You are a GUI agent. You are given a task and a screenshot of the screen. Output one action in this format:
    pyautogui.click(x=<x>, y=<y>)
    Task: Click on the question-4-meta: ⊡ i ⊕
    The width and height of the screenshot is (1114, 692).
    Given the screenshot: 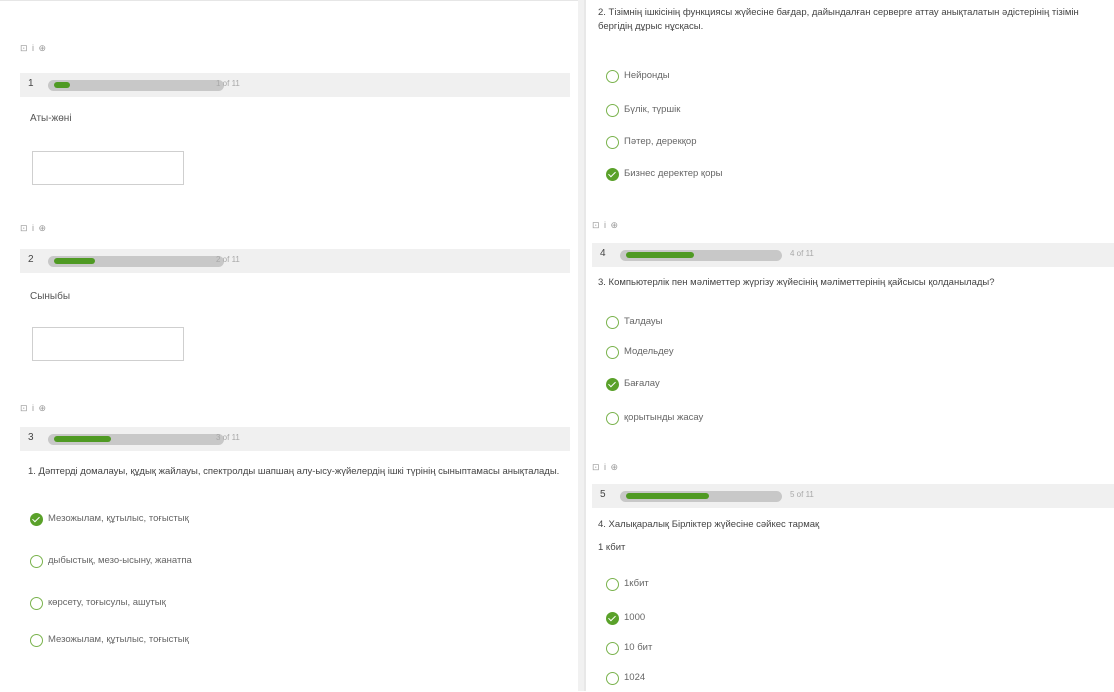 What is the action you would take?
    pyautogui.click(x=606, y=225)
    